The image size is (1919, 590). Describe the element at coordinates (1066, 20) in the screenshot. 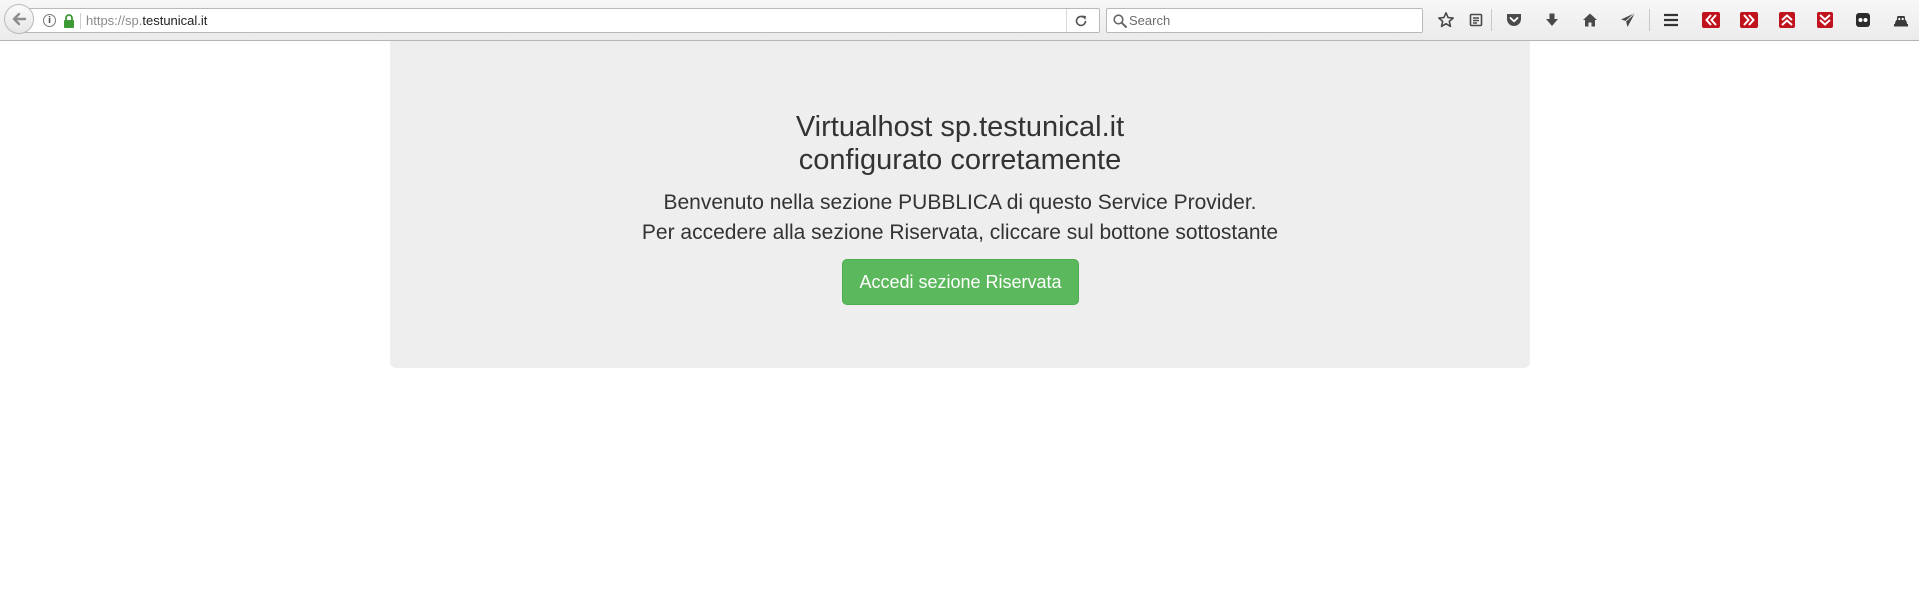

I see `reload-separator` at that location.